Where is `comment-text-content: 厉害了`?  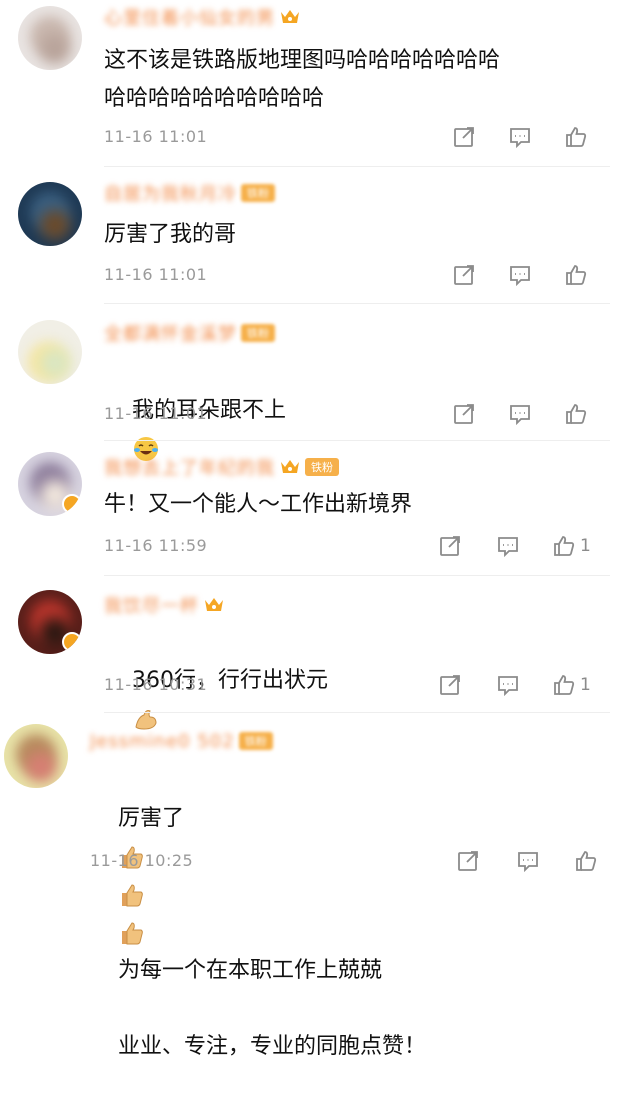
comment-text-content: 厉害了 is located at coordinates (150, 818).